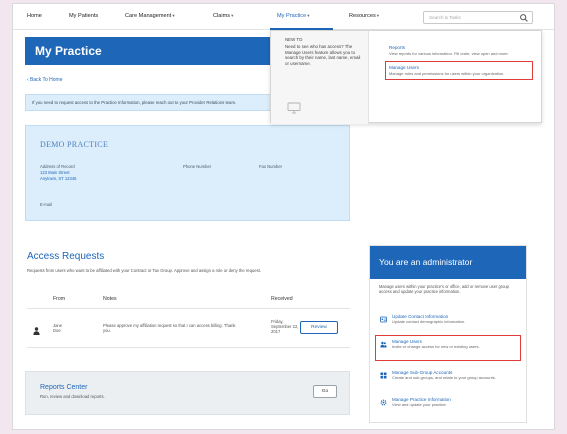 This screenshot has height=434, width=567. What do you see at coordinates (57, 166) in the screenshot?
I see `address-label: Address of Record` at bounding box center [57, 166].